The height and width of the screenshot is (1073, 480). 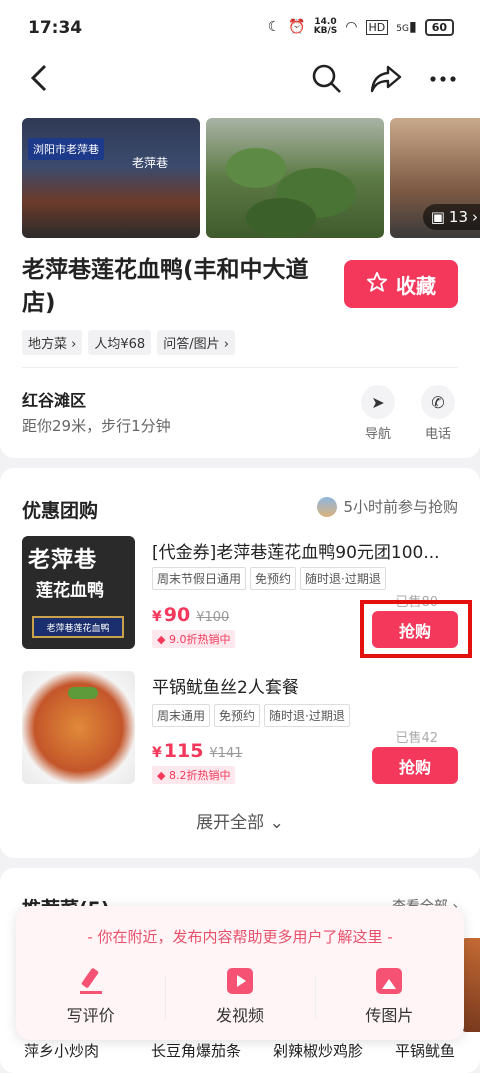 I want to click on deal-title-2: 平锅鱿鱼丝2人套餐, so click(x=307, y=685).